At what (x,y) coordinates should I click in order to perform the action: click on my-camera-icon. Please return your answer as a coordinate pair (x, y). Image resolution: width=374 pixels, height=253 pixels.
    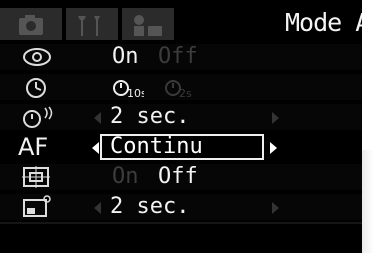
    Looking at the image, I should click on (148, 25).